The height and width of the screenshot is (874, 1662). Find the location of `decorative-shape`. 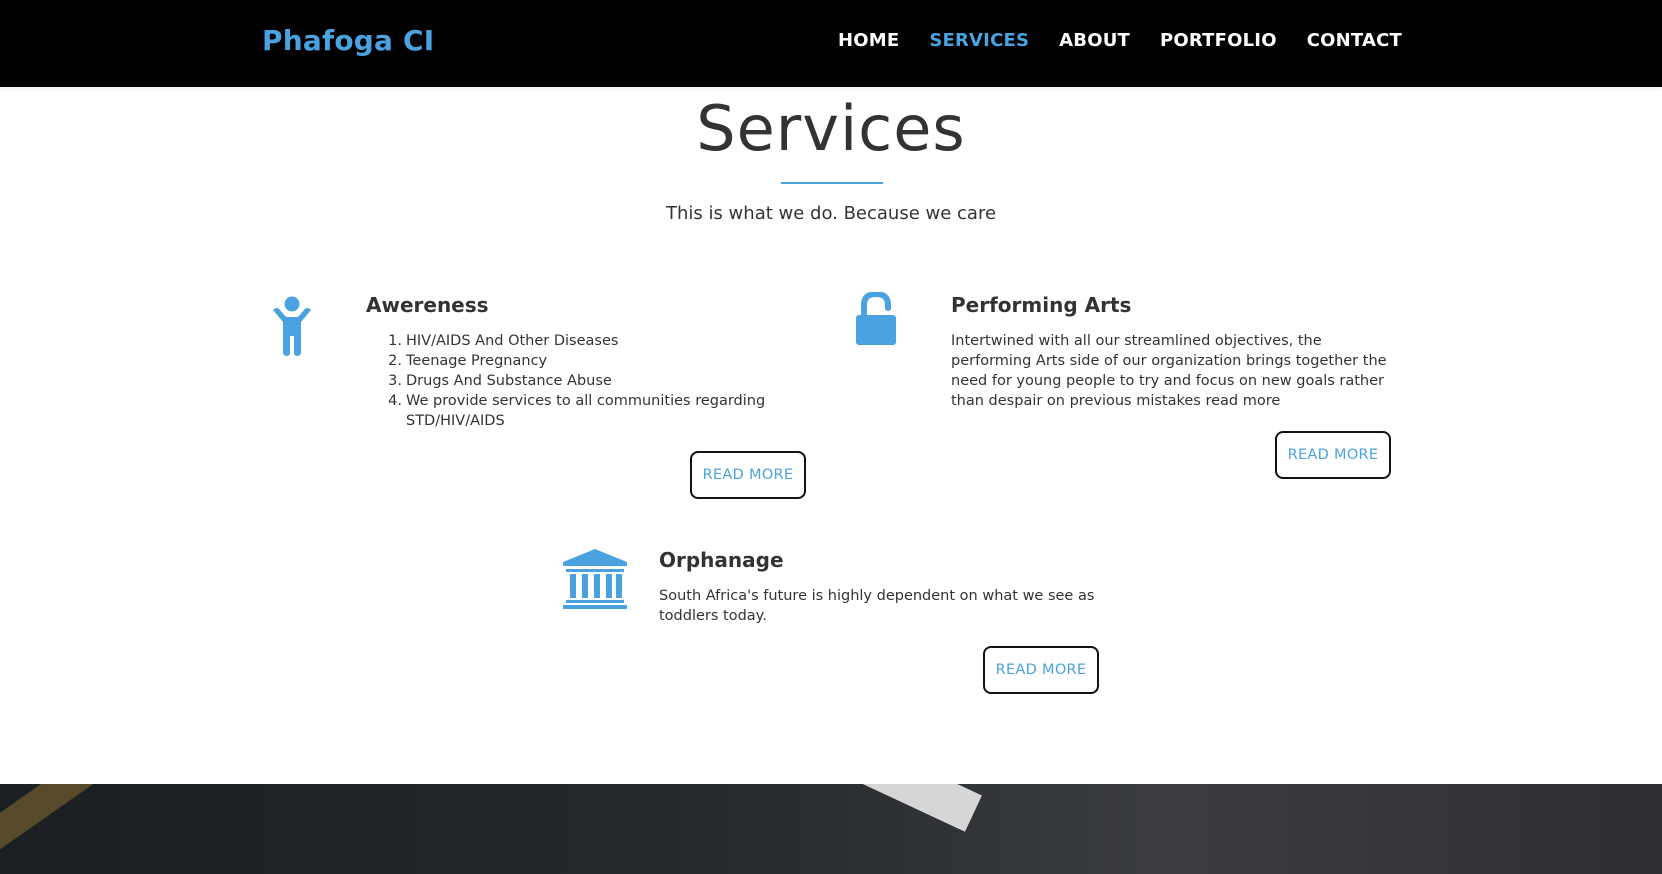

decorative-shape is located at coordinates (910, 808).